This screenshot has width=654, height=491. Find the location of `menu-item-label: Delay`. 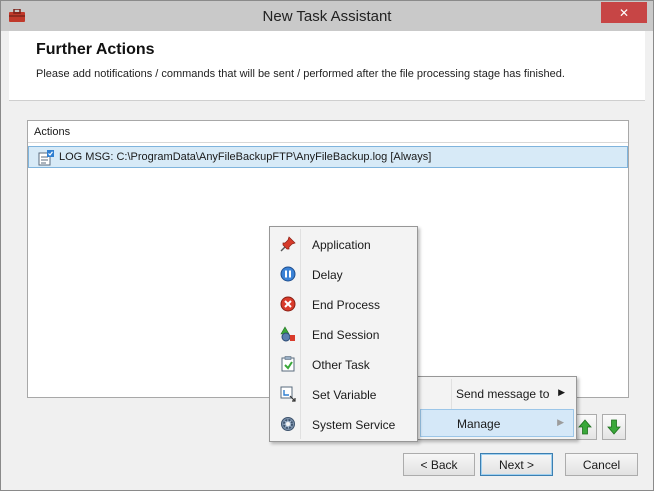

menu-item-label: Delay is located at coordinates (327, 275).